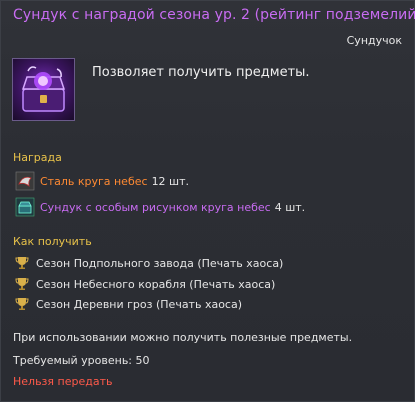 The image size is (415, 402). Describe the element at coordinates (81, 360) in the screenshot. I see `required-level: Требуемый уровень: 50` at that location.